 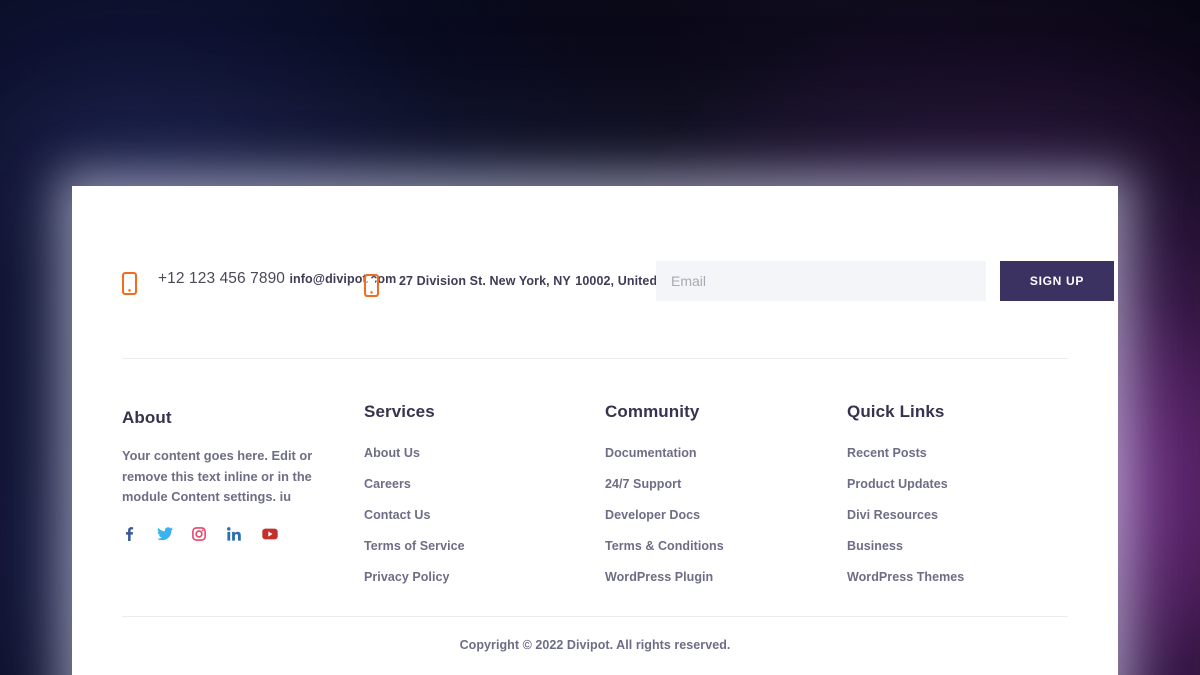 What do you see at coordinates (659, 577) in the screenshot?
I see `link-wordpress-plugin: WordPress Plugin` at bounding box center [659, 577].